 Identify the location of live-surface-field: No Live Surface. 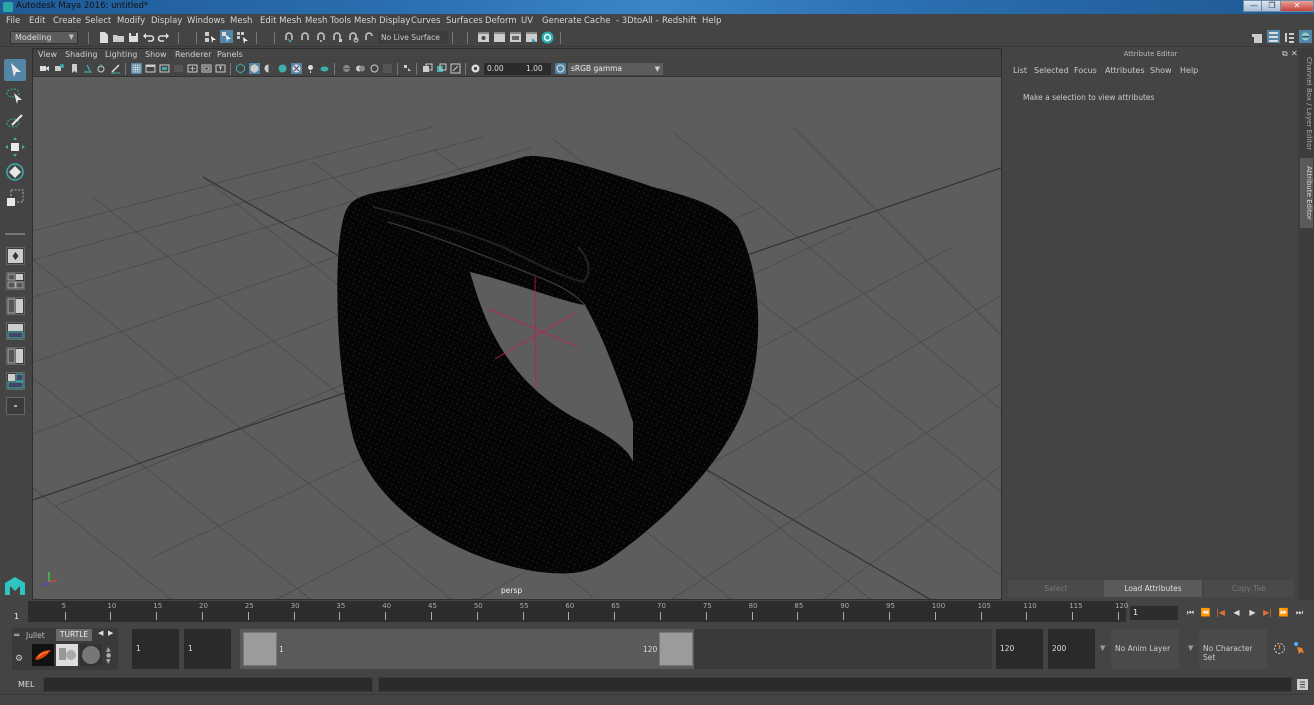
(413, 37).